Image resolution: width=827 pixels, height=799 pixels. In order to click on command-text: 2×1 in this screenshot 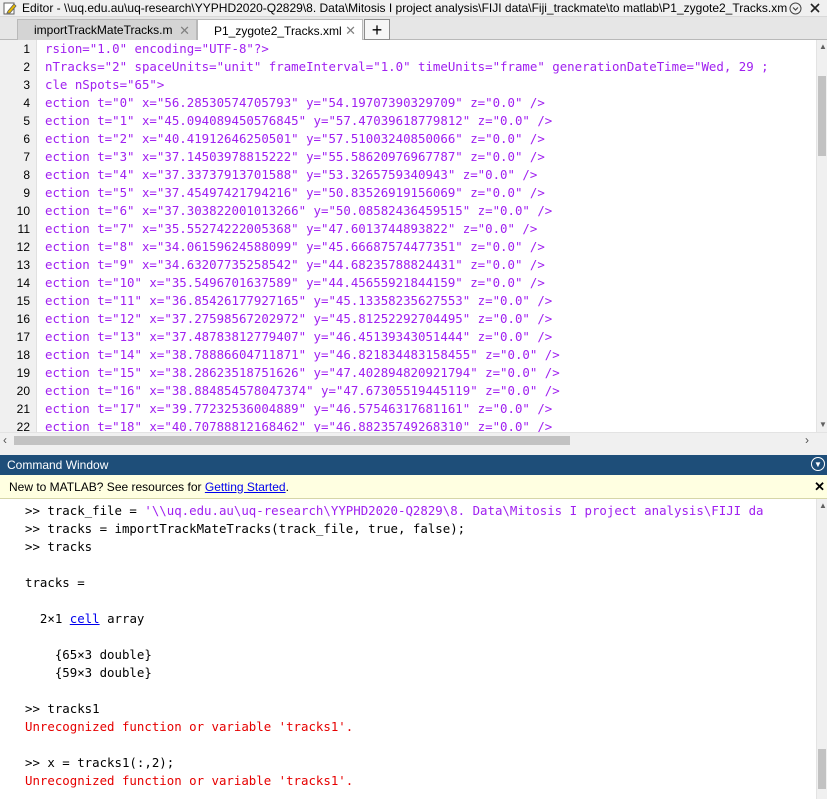, I will do `click(47, 618)`.